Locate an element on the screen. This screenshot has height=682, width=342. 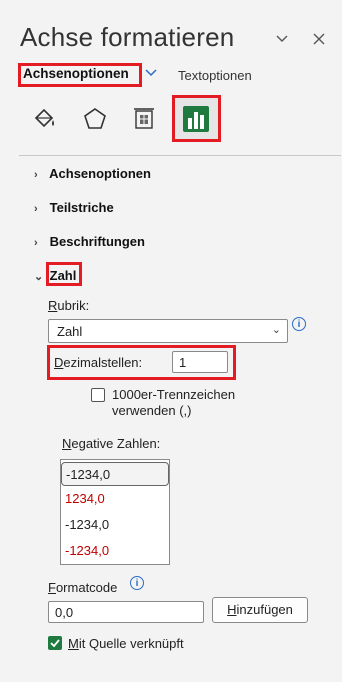
thousands-separator-label: 1000er-Trennzeichen verwenden (,) is located at coordinates (173, 403).